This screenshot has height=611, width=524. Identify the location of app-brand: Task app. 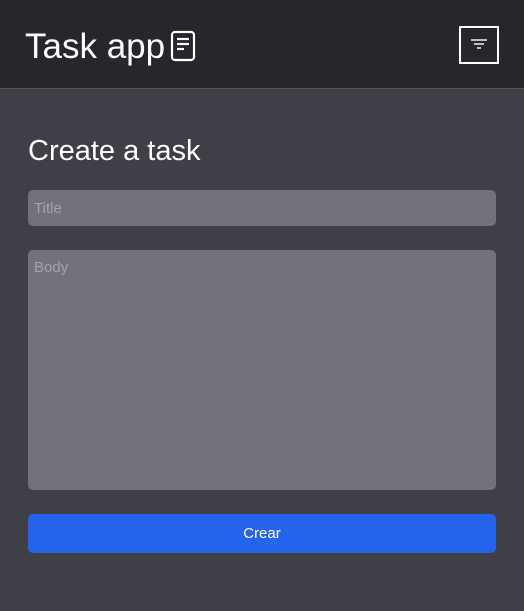
(110, 47).